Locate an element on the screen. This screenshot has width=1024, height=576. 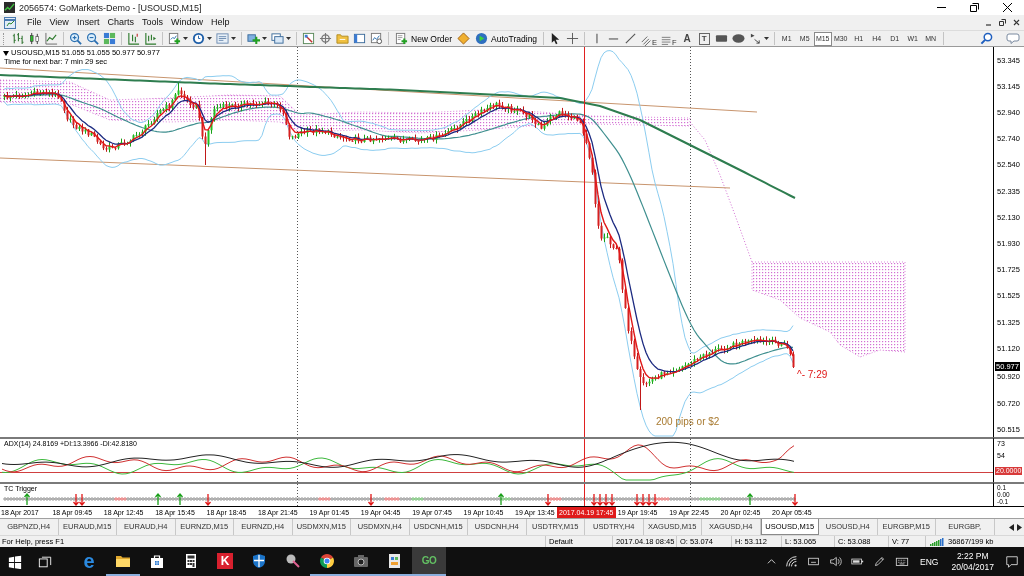
menu-item: Tools is located at coordinates (152, 22).